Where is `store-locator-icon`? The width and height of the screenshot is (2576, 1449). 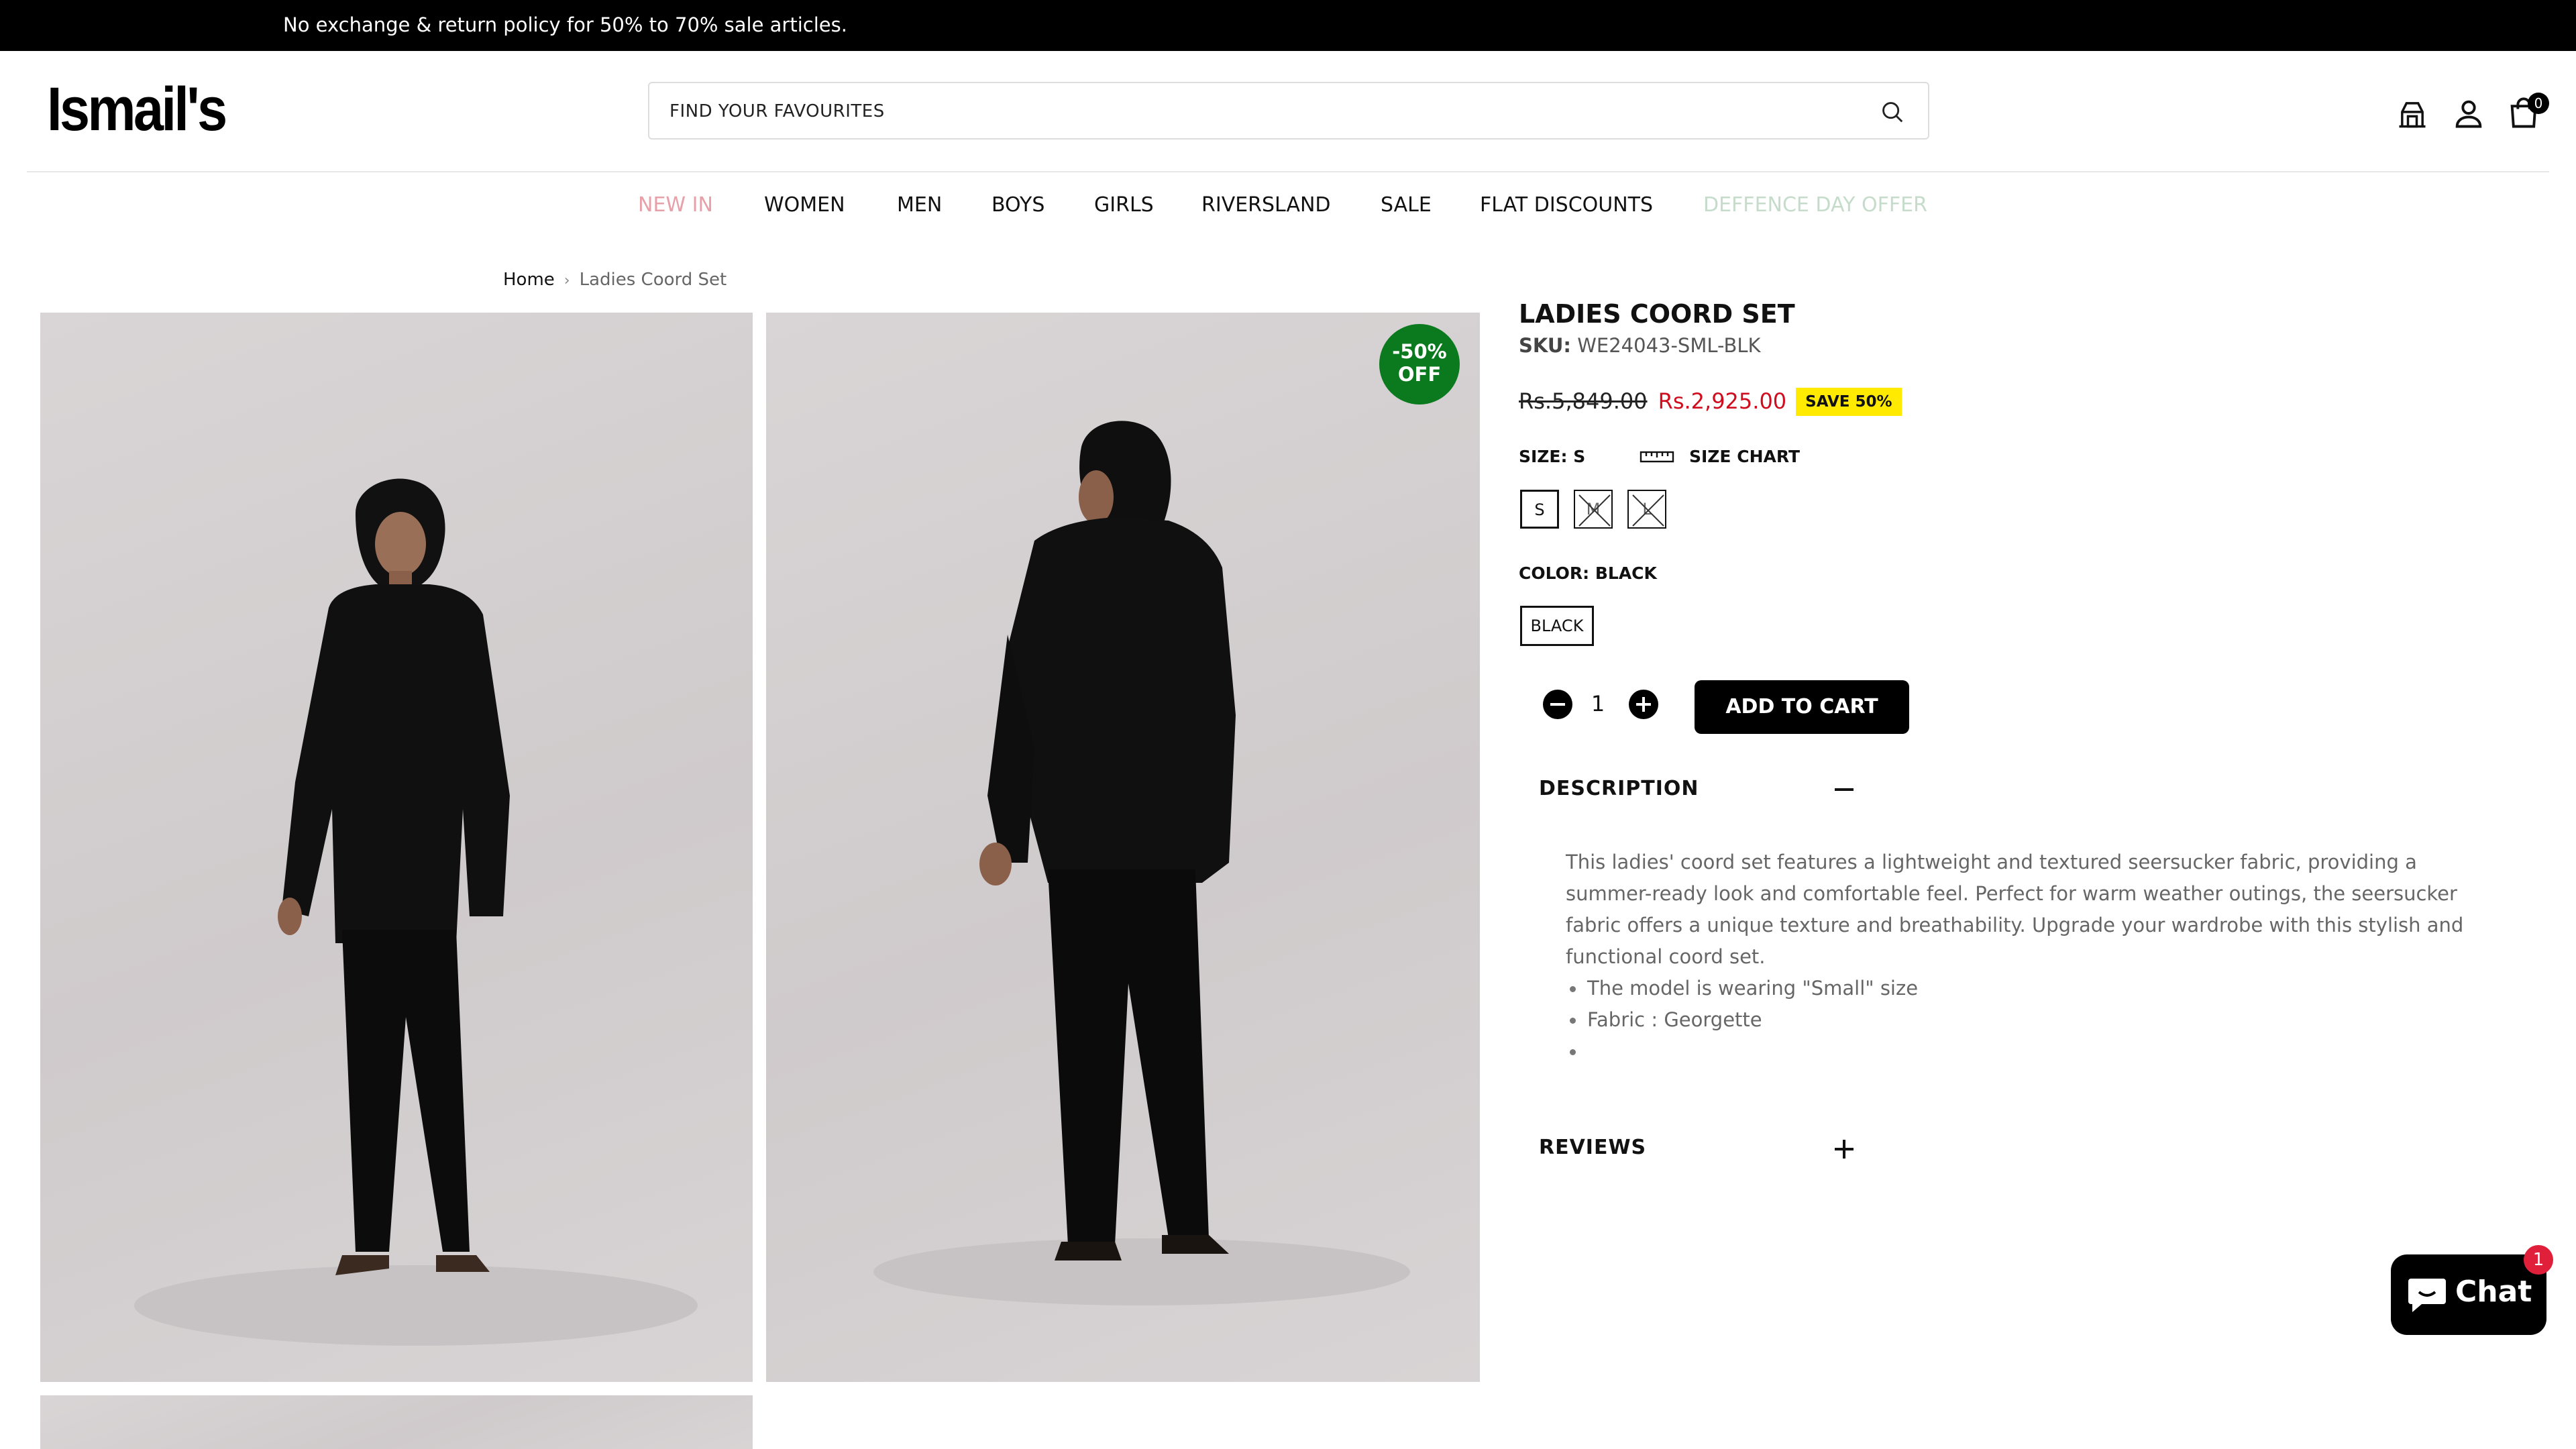
store-locator-icon is located at coordinates (2412, 113).